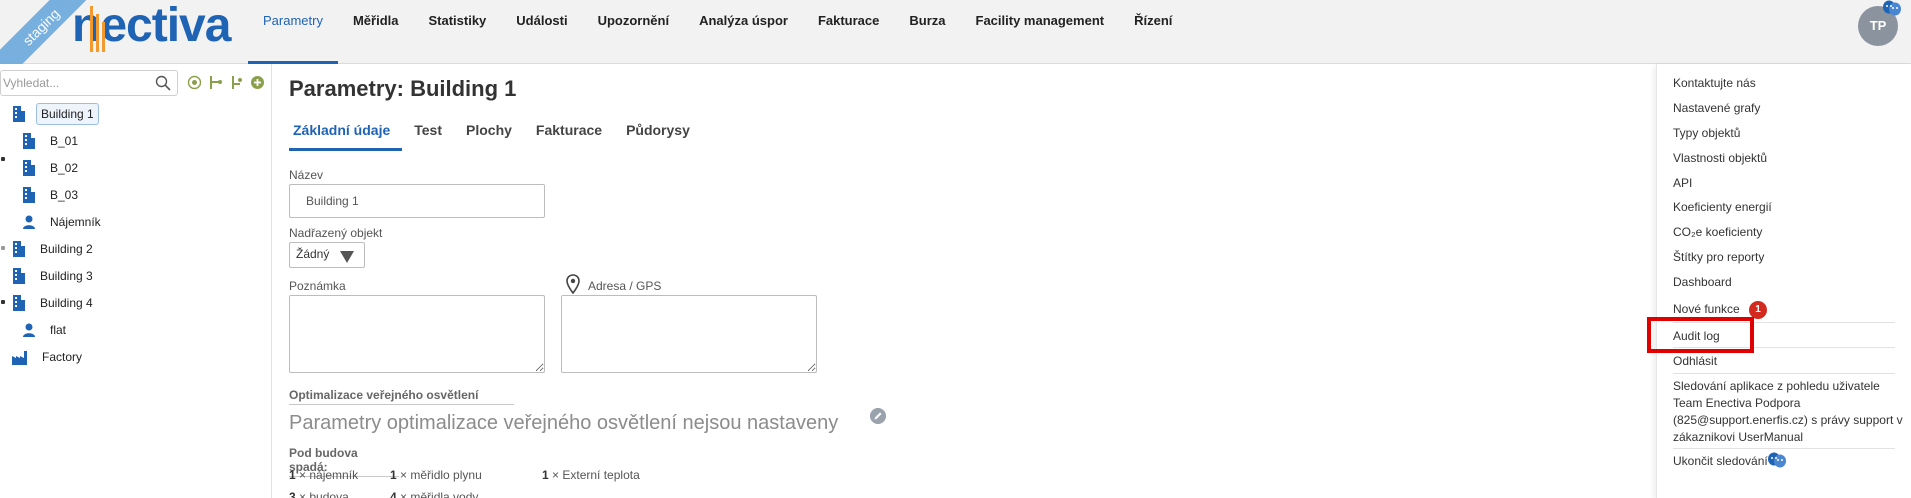 This screenshot has width=1911, height=498. Describe the element at coordinates (54, 249) in the screenshot. I see `tree-item-building-2: Building 2` at that location.